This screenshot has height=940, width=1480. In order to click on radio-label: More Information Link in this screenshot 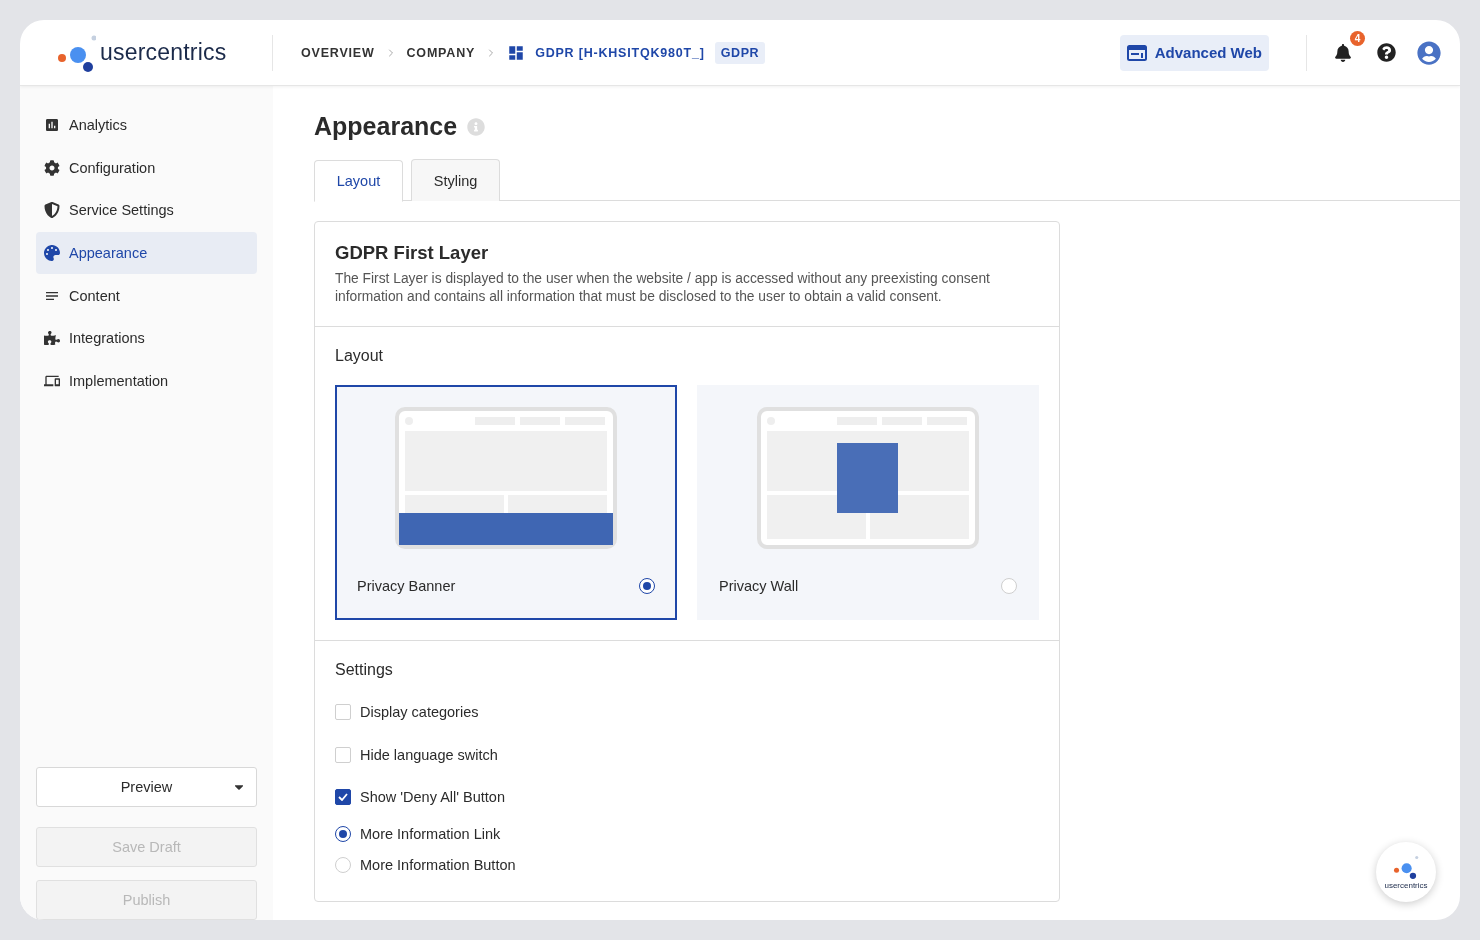, I will do `click(430, 834)`.